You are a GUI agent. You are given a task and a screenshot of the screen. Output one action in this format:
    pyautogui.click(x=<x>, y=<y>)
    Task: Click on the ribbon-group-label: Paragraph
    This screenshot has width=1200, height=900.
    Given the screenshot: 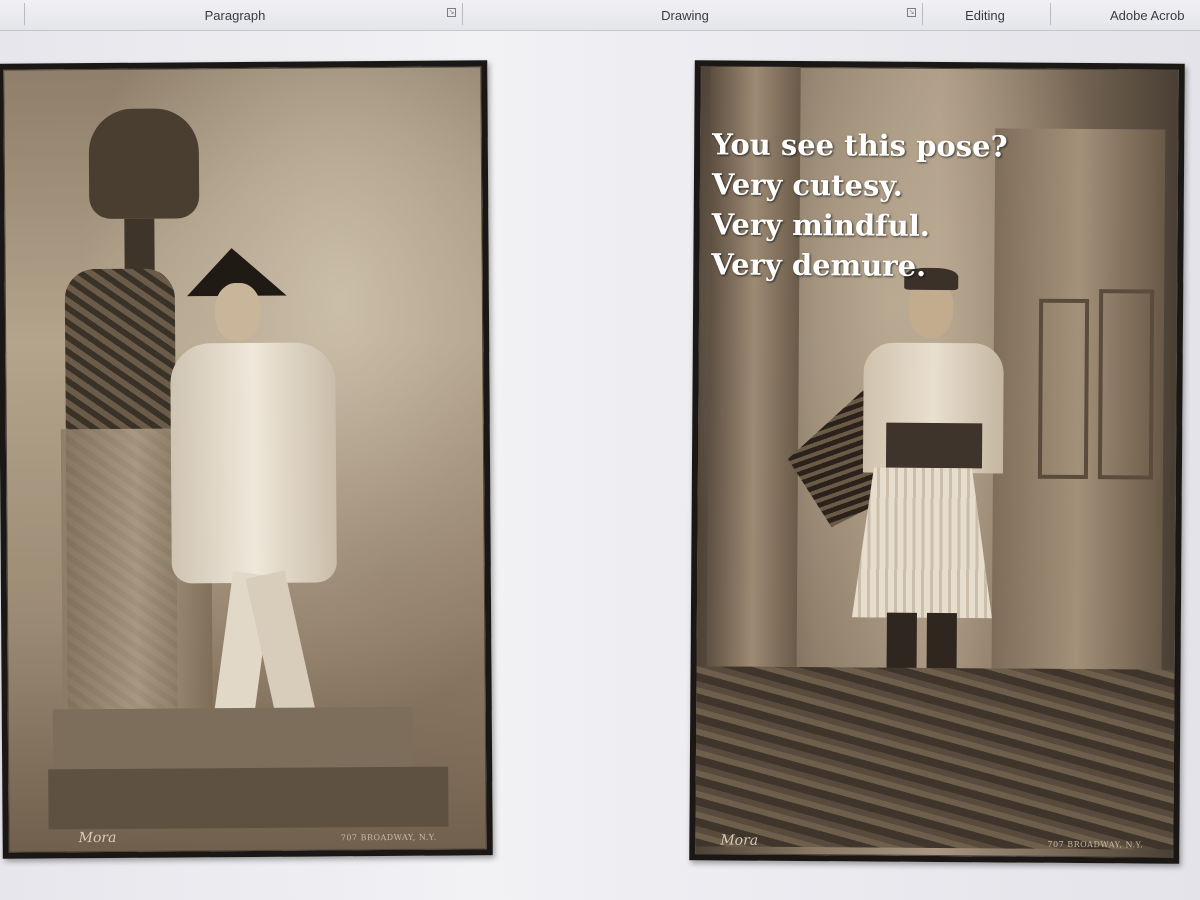 What is the action you would take?
    pyautogui.click(x=235, y=15)
    